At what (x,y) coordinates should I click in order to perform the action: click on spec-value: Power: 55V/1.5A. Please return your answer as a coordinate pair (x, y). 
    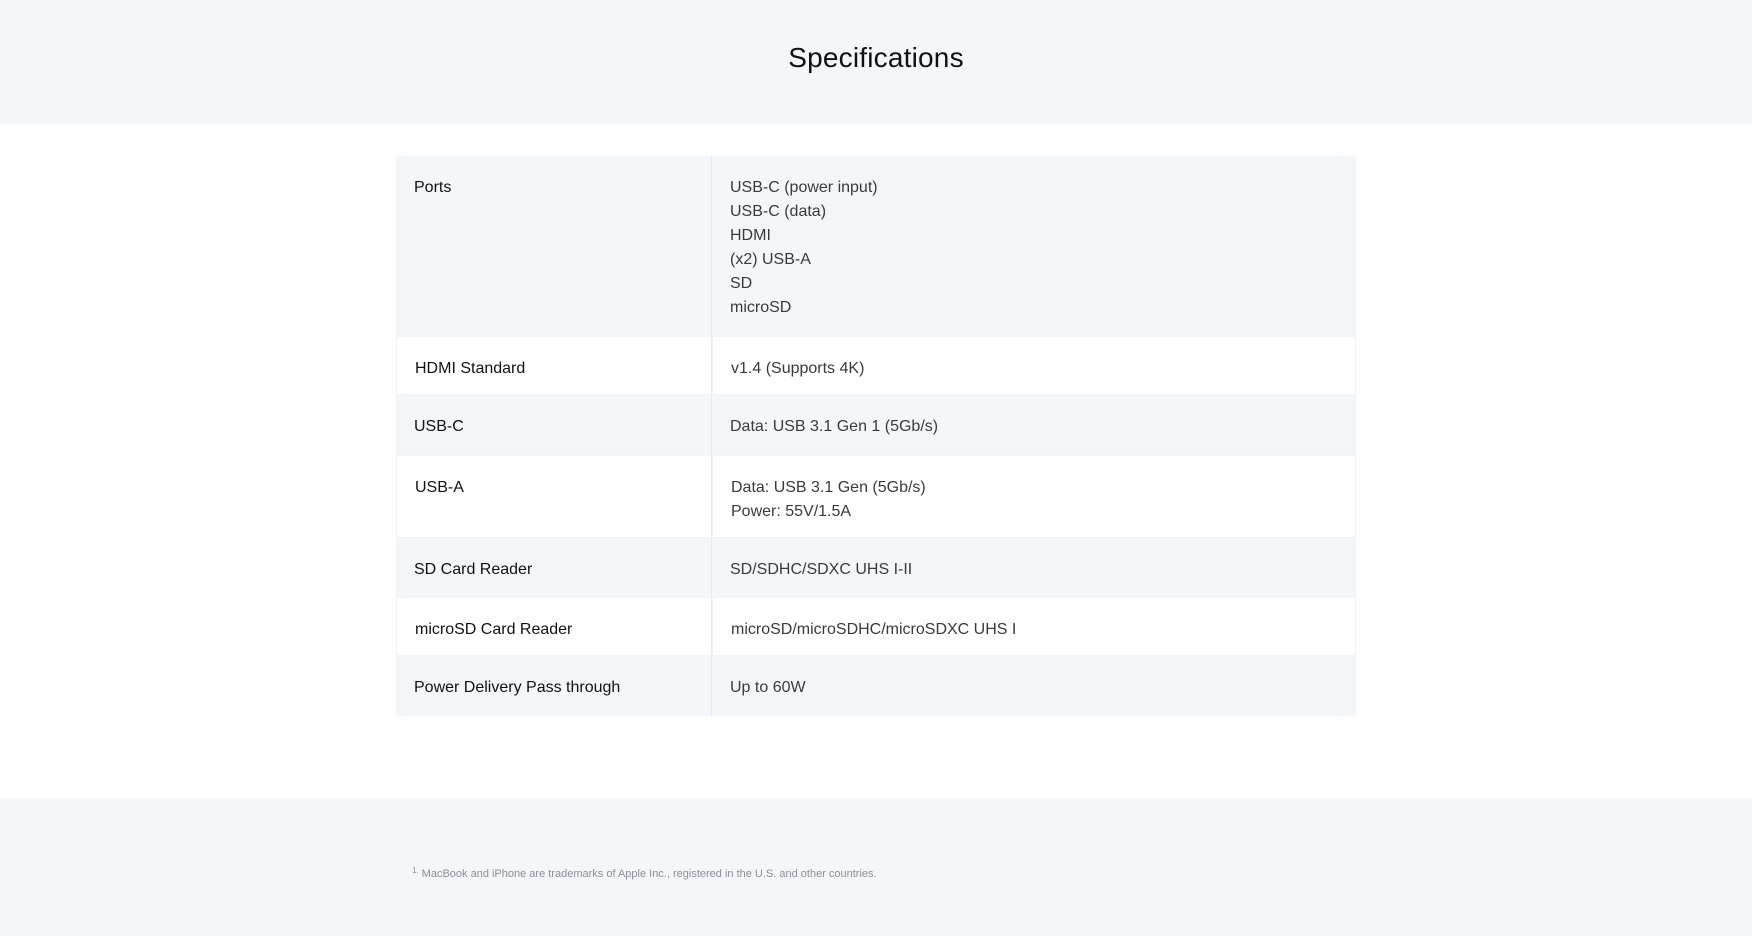
    Looking at the image, I should click on (791, 511).